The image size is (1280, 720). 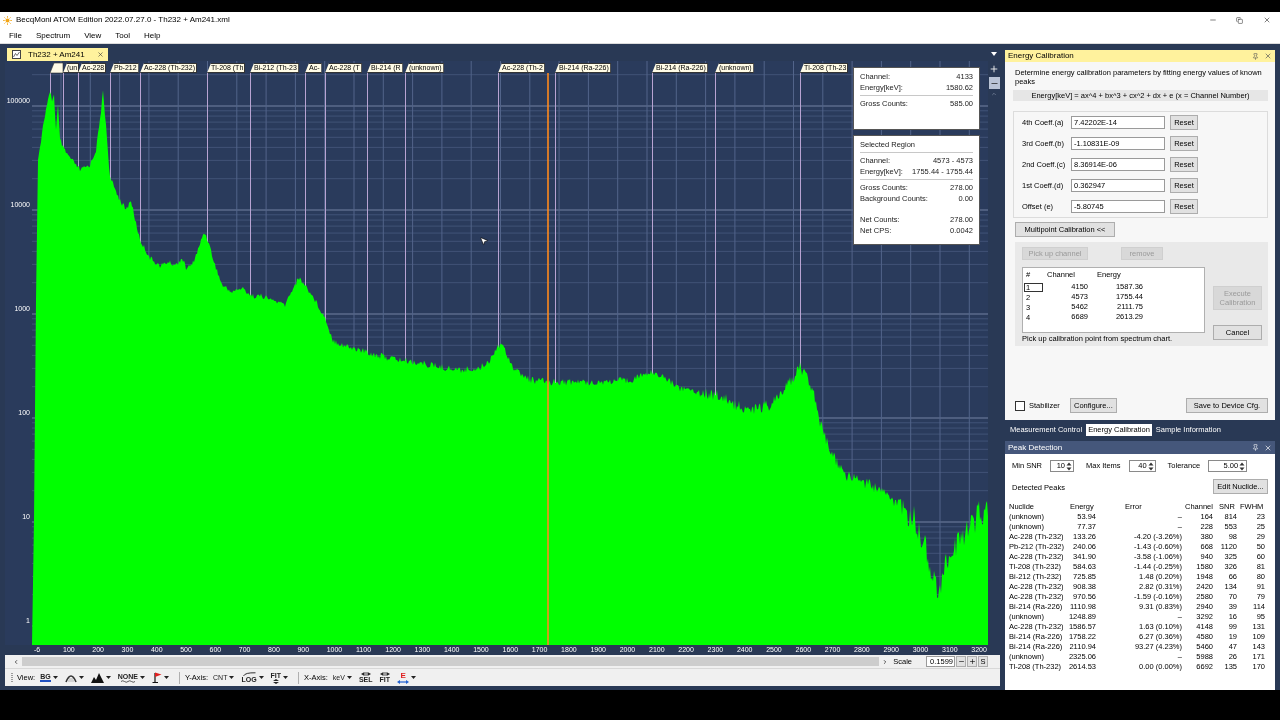 I want to click on window-title: BecqMoni ATOM Edition 2022.07.27.0 - Th232 + Am241.xml, so click(x=123, y=20).